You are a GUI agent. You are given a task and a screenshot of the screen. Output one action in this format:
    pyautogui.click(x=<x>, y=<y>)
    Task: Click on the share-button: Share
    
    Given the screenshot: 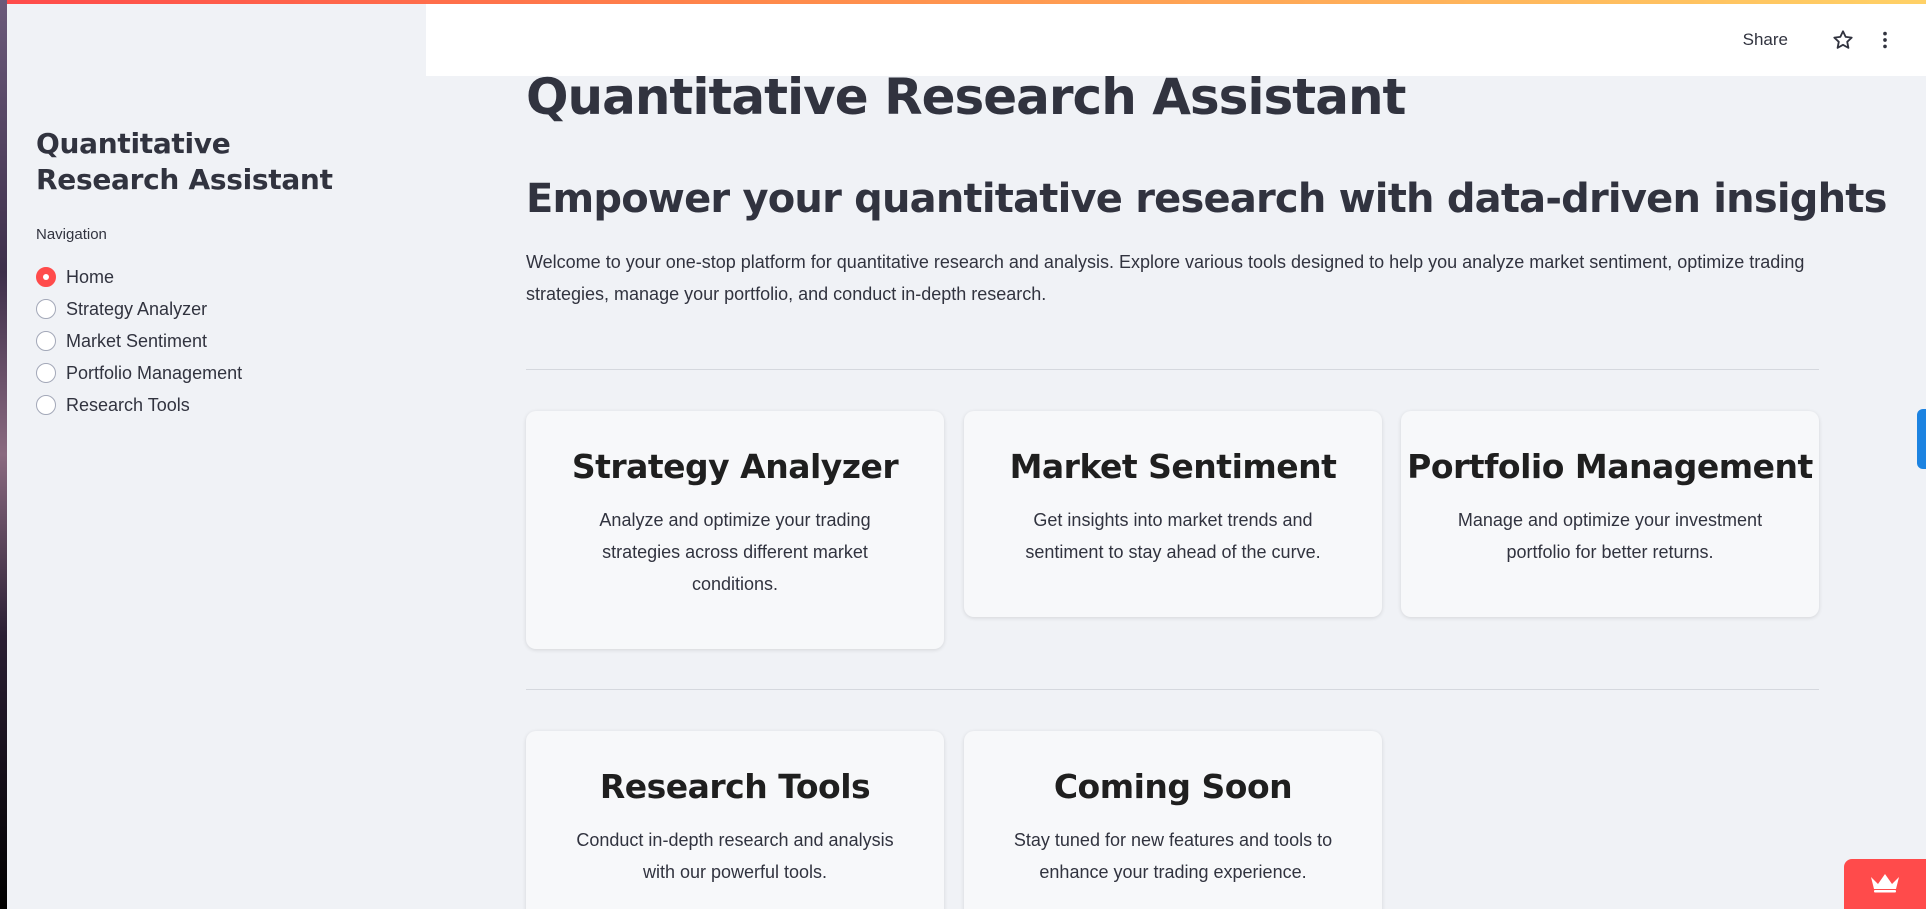 What is the action you would take?
    pyautogui.click(x=1765, y=40)
    